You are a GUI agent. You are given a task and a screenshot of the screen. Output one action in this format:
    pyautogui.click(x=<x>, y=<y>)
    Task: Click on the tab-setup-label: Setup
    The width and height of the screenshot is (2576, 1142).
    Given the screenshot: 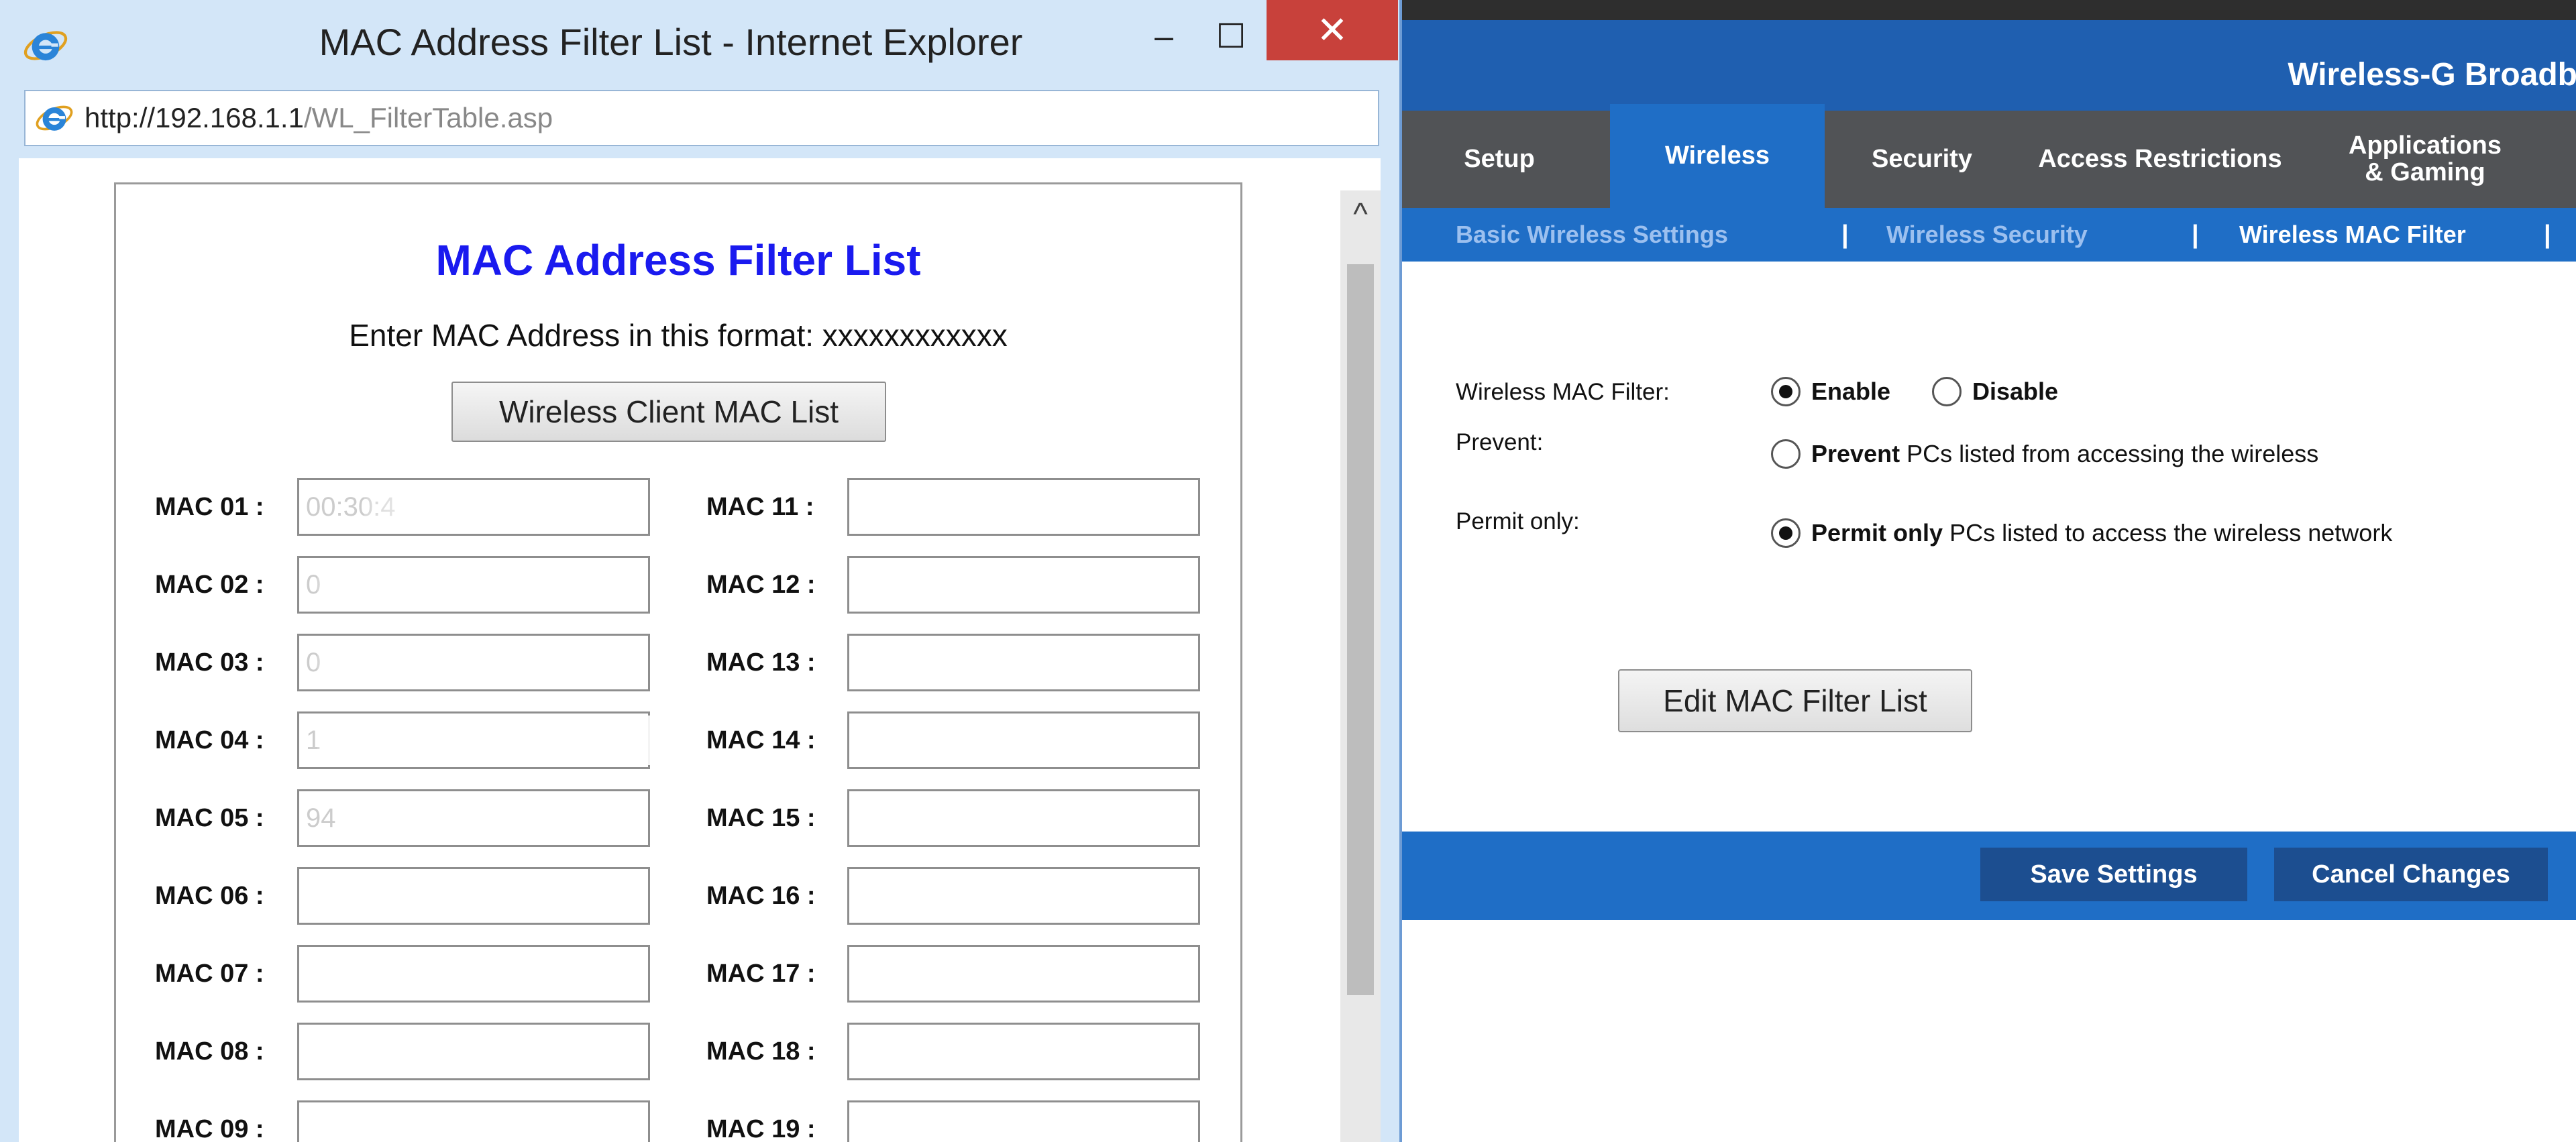 What is the action you would take?
    pyautogui.click(x=1499, y=158)
    